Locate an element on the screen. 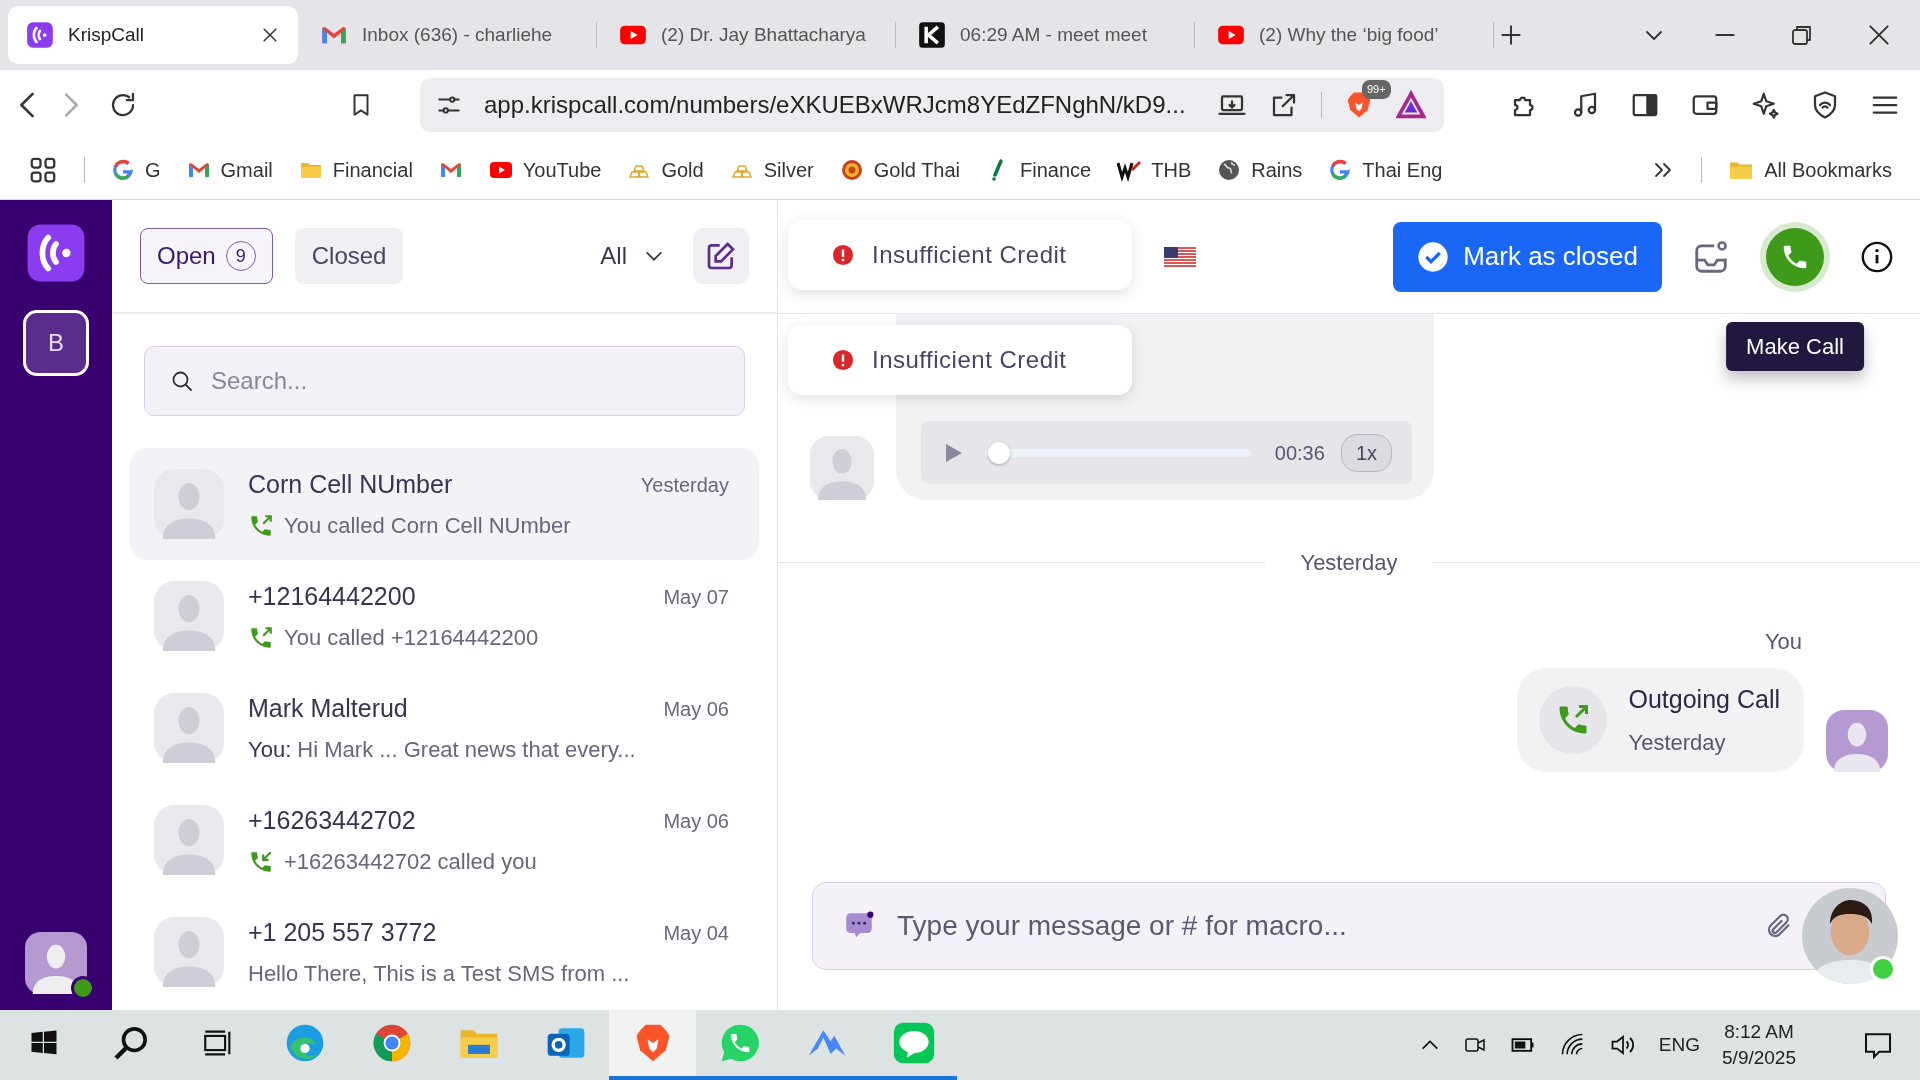 The width and height of the screenshot is (1920, 1080). browser-tab: 06:29 AM - meet meet is located at coordinates (1045, 35).